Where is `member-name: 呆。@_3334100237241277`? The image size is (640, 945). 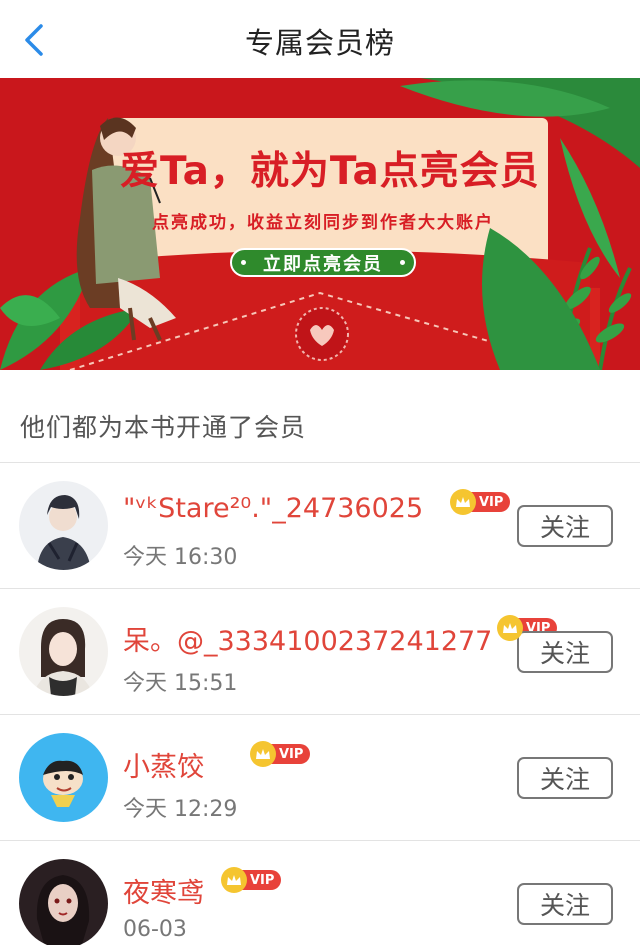
member-name: 呆。@_3334100237241277 is located at coordinates (308, 641).